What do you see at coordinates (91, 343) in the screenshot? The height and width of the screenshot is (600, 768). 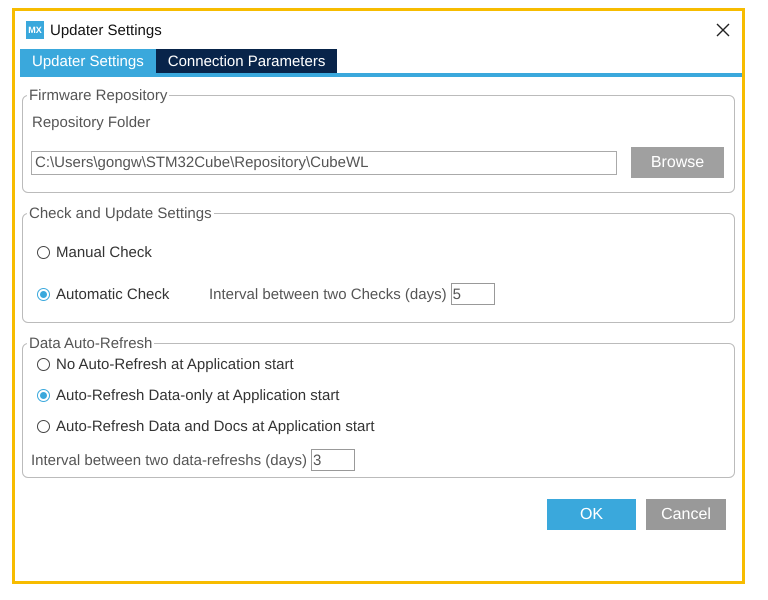 I see `group-title: Data Auto-Refresh` at bounding box center [91, 343].